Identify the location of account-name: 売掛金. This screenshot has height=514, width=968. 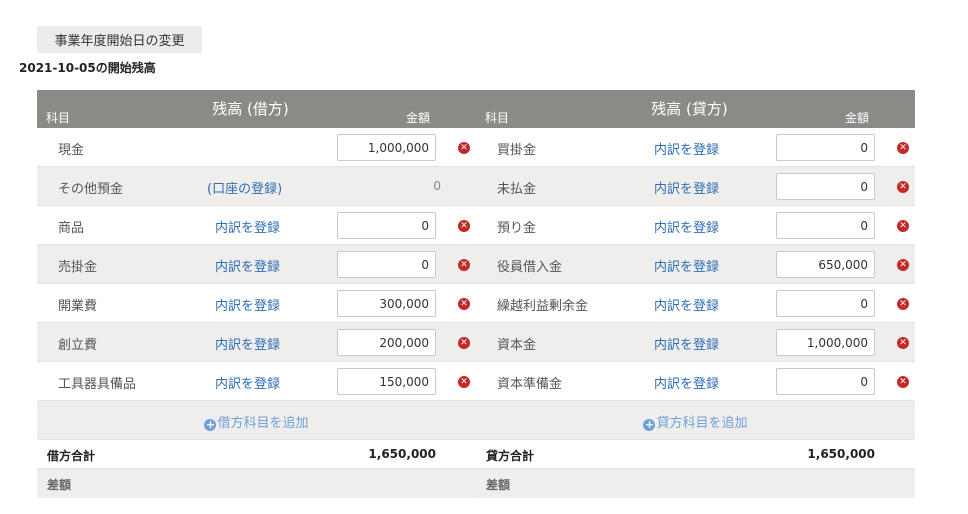
(78, 267).